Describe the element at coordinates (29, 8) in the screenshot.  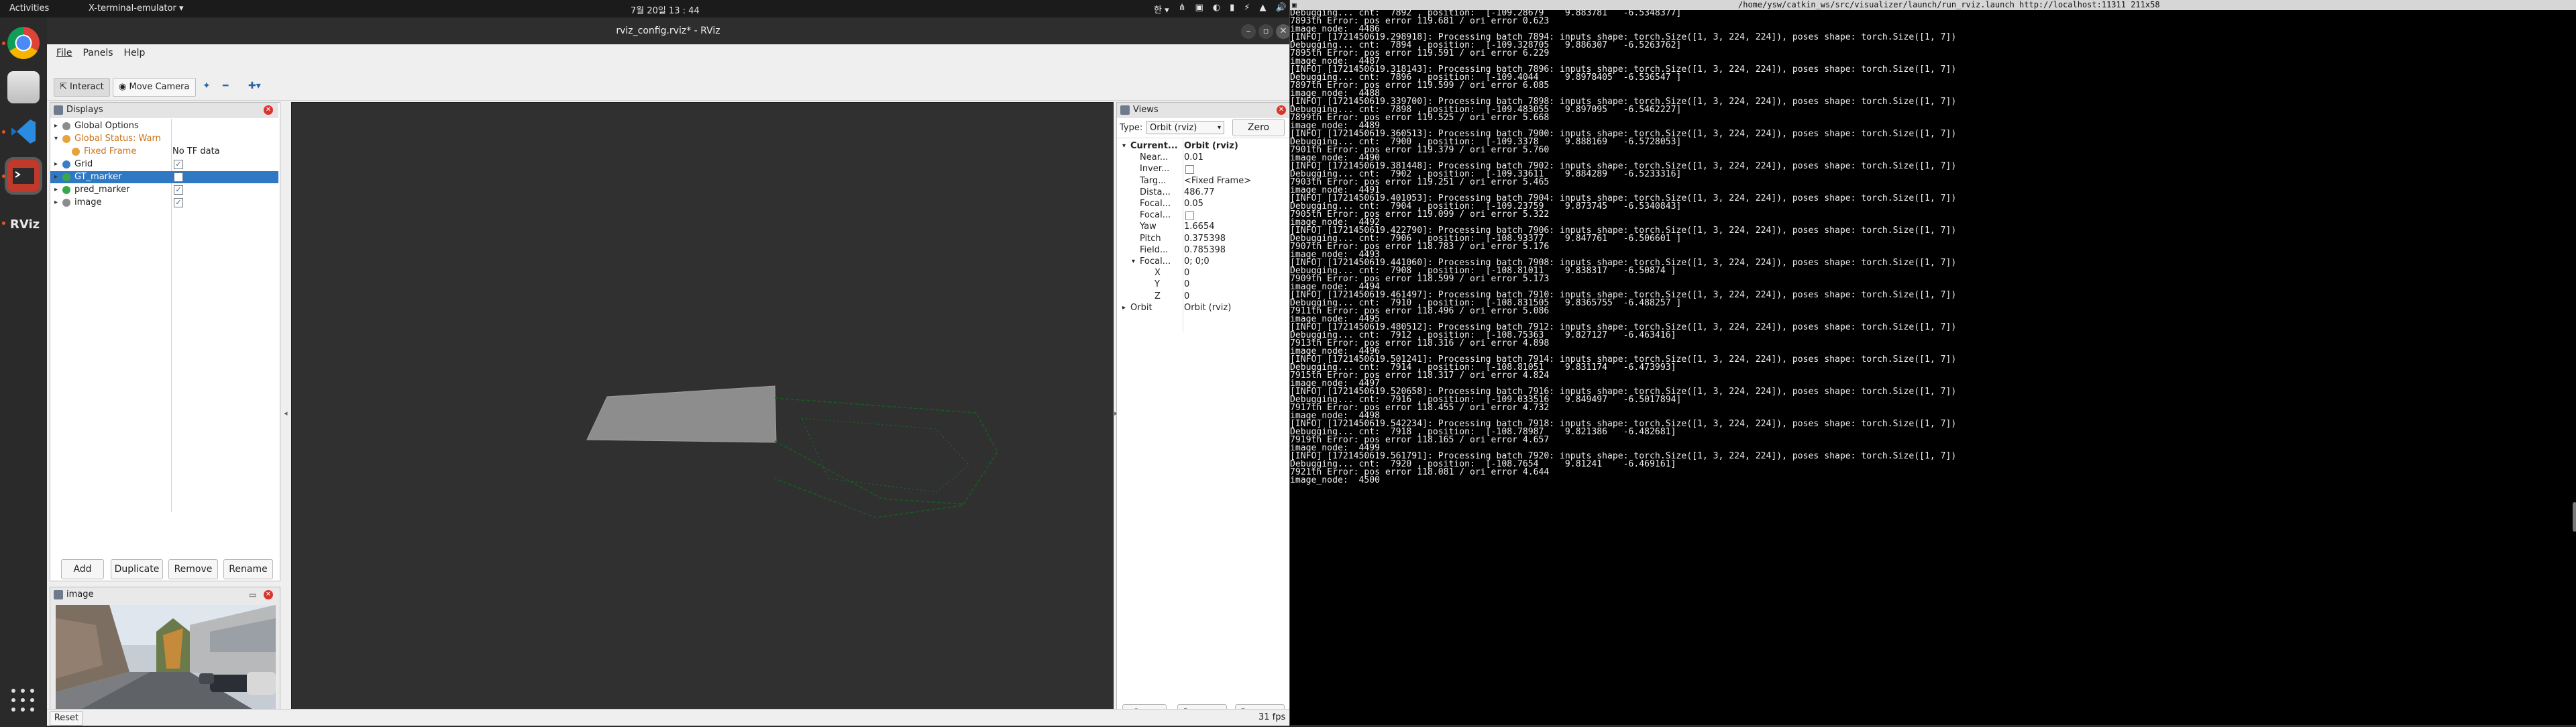
I see `activities-button: Activities` at that location.